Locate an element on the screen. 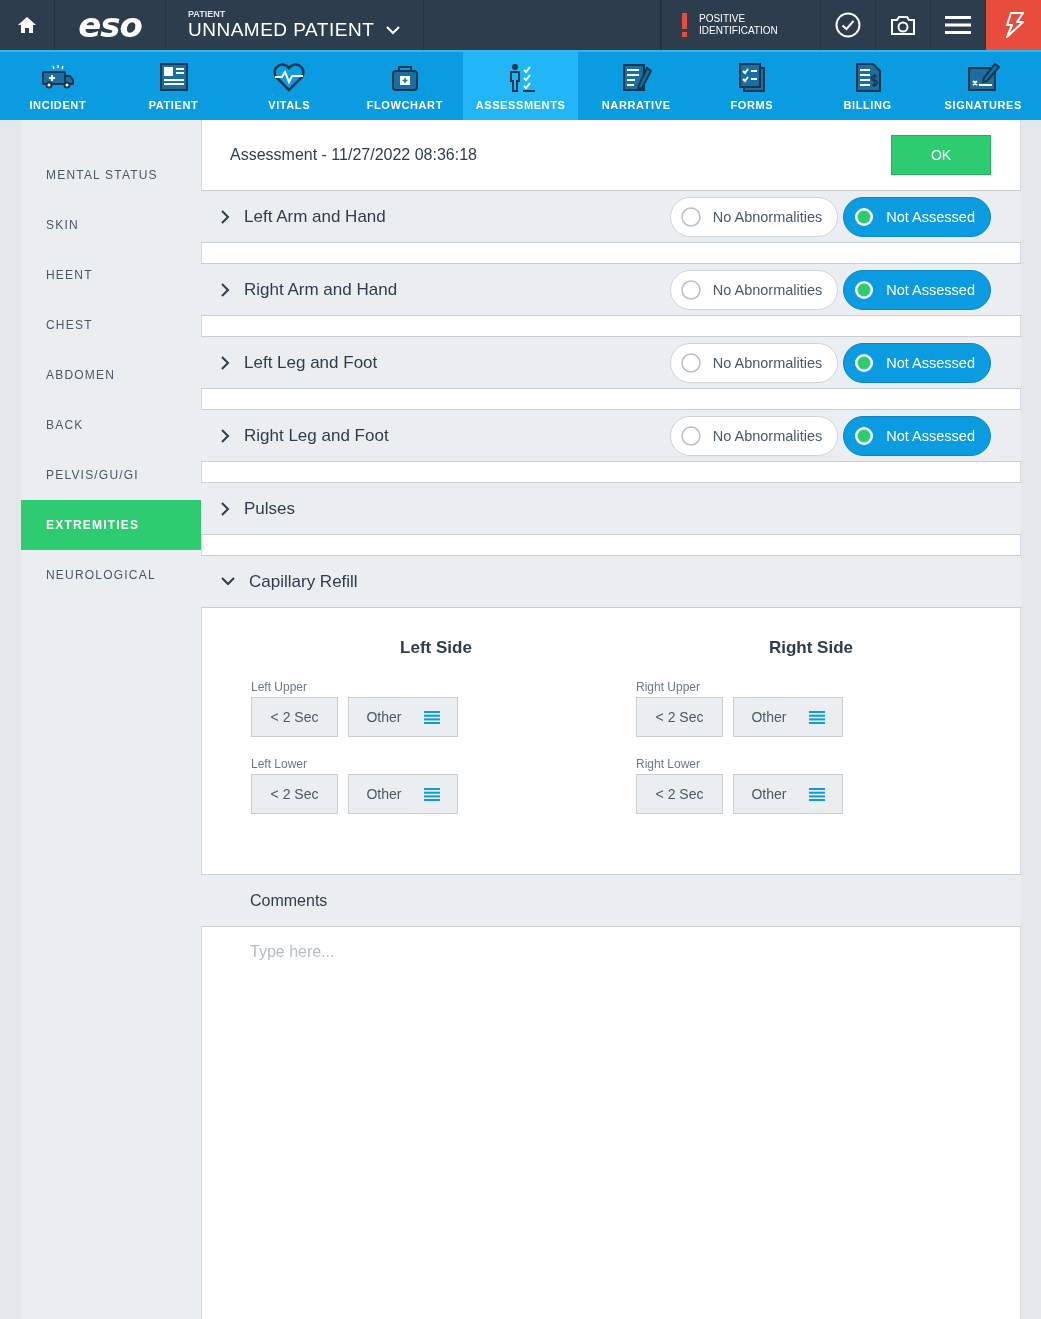 Image resolution: width=1041 pixels, height=1319 pixels. section-title: Right Arm and Hand is located at coordinates (321, 289).